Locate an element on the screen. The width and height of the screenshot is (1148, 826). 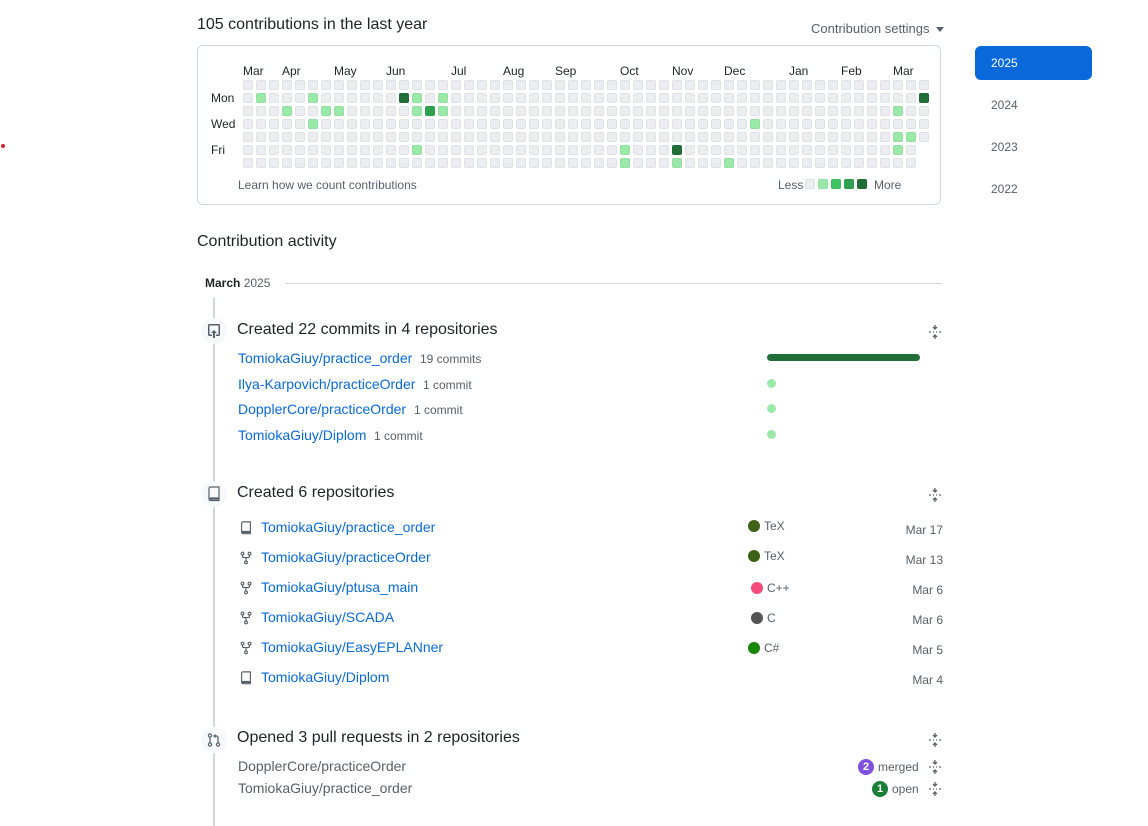
contribution-settings-dropdown: Contribution settings is located at coordinates (877, 28).